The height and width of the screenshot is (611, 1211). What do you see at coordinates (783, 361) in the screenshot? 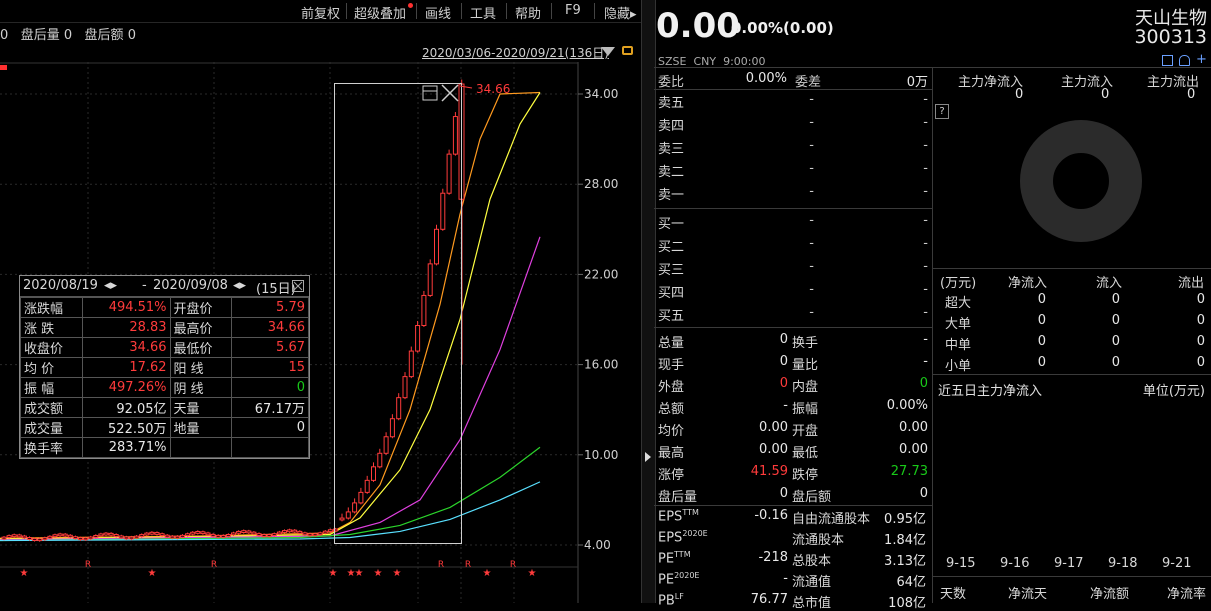
I see `stat-value: 0` at bounding box center [783, 361].